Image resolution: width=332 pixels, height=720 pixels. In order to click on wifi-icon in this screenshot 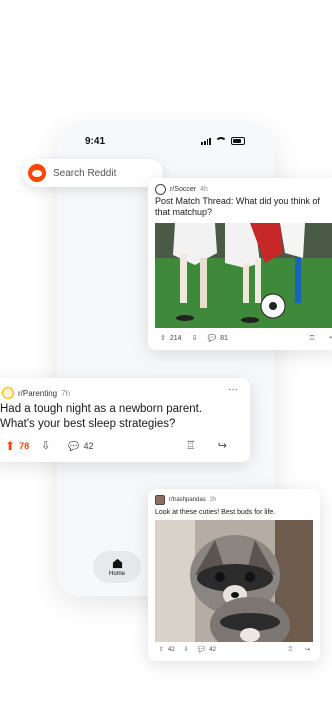, I will do `click(221, 141)`.